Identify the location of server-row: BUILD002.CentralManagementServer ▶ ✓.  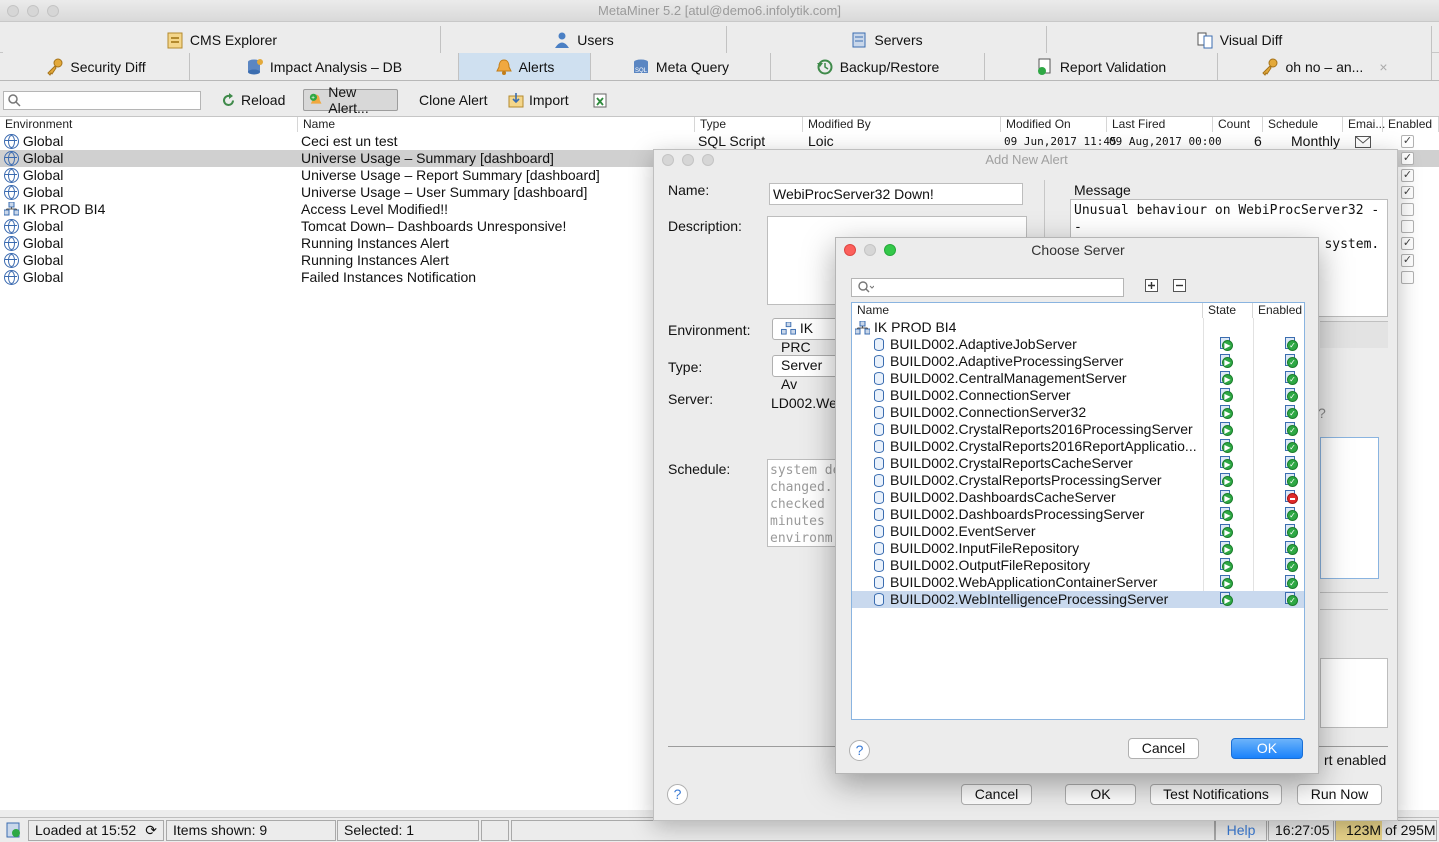
(1078, 378).